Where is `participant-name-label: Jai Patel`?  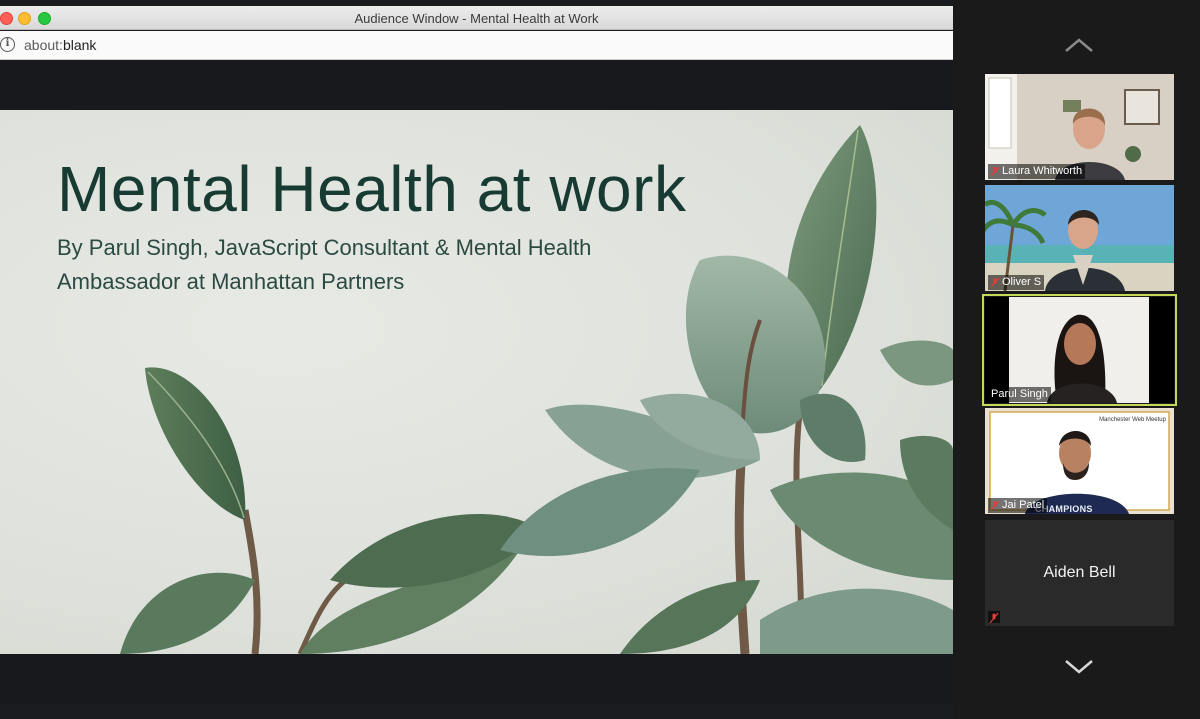
participant-name-label: Jai Patel is located at coordinates (1018, 505).